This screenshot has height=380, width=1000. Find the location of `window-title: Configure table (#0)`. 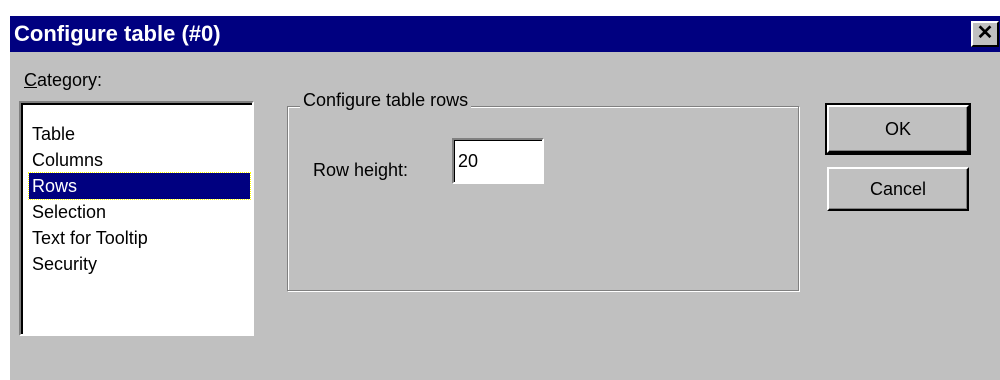

window-title: Configure table (#0) is located at coordinates (117, 33).